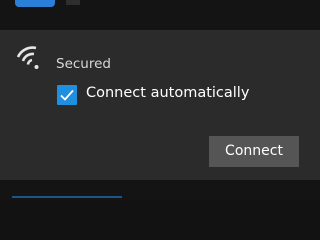 Image resolution: width=320 pixels, height=240 pixels. What do you see at coordinates (29, 59) in the screenshot?
I see `wifi-signal-icon` at bounding box center [29, 59].